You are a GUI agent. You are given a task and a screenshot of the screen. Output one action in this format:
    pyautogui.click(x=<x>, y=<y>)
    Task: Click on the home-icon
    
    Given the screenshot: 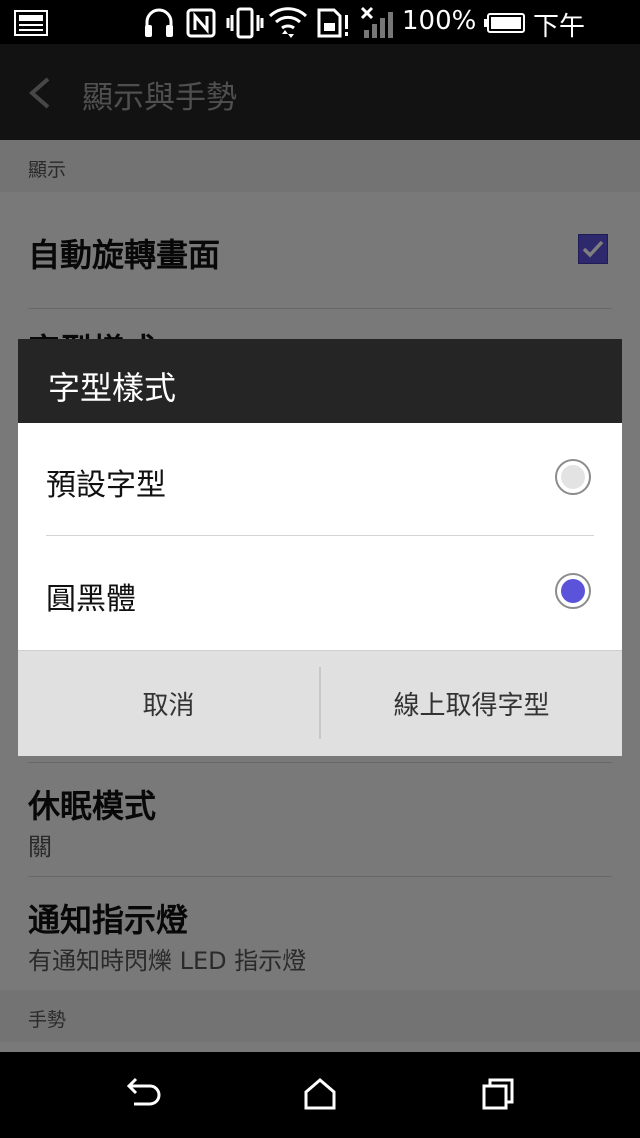 What is the action you would take?
    pyautogui.click(x=320, y=1094)
    